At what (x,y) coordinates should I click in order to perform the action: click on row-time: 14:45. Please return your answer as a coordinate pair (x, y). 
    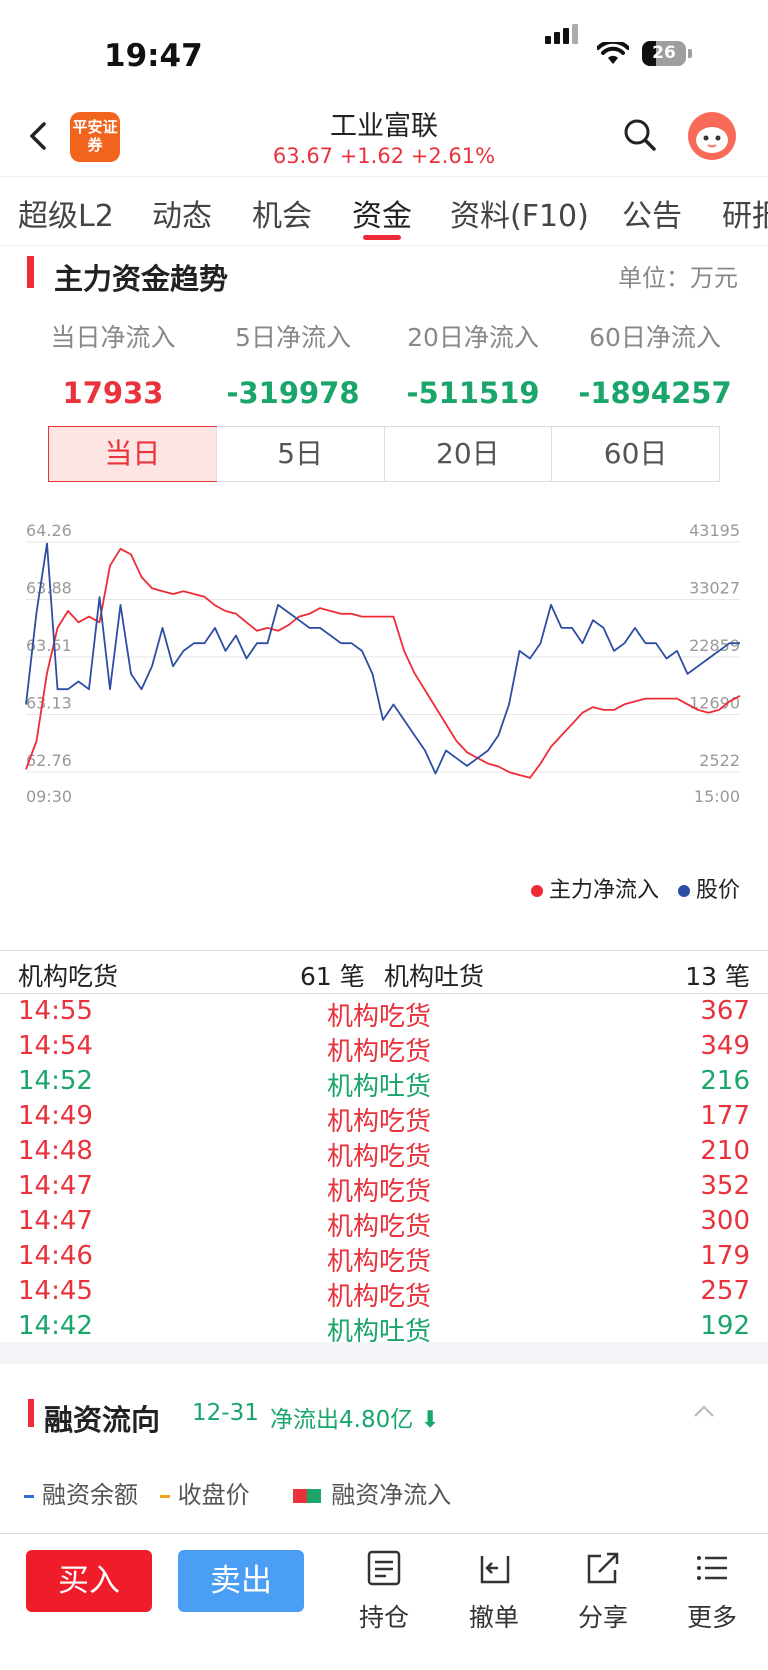
    Looking at the image, I should click on (55, 1291).